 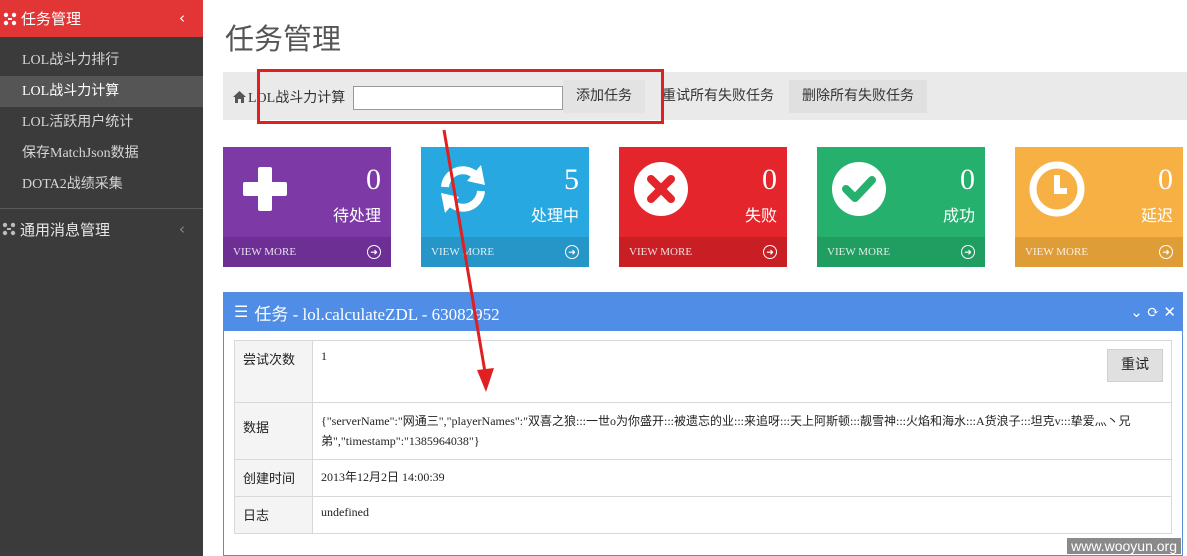 I want to click on sidebar-item-dota2: DOTA2战绩采集, so click(x=101, y=184).